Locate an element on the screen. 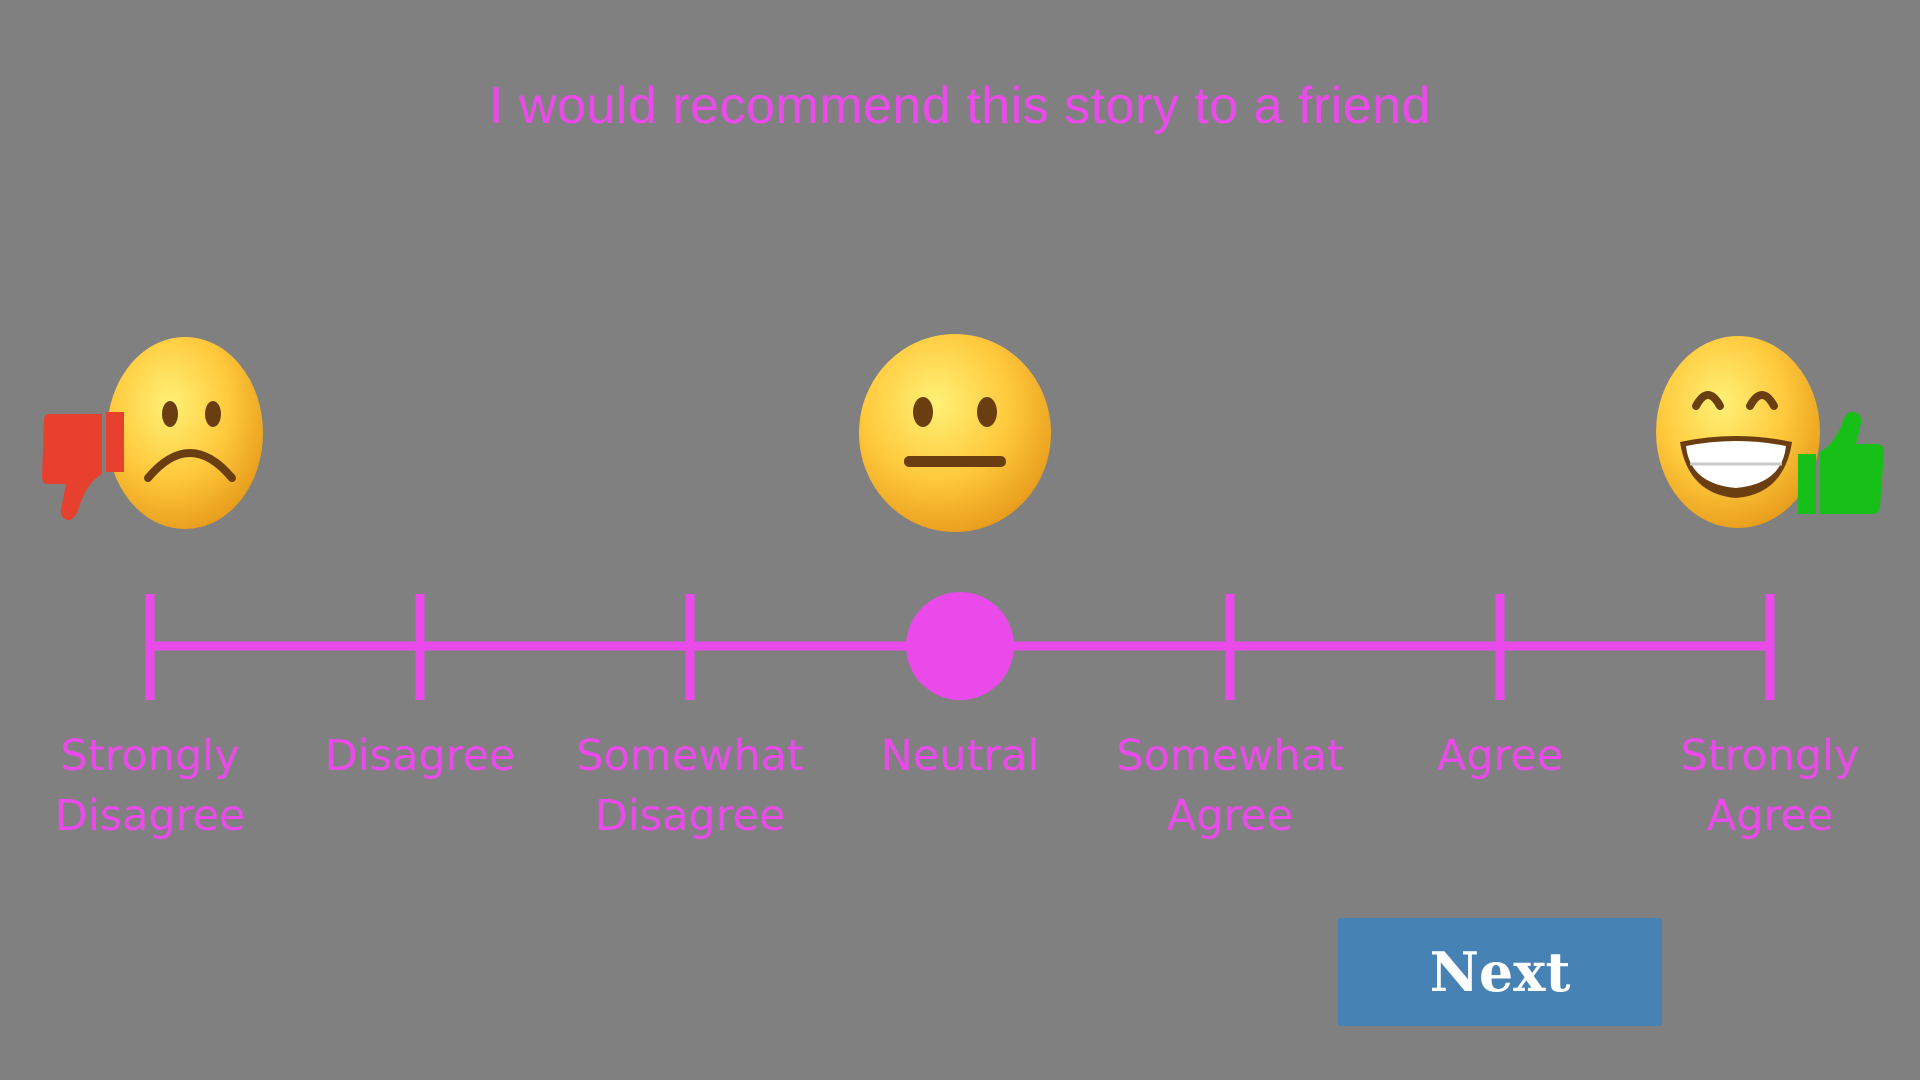  thumbs-down-icon is located at coordinates (83, 468).